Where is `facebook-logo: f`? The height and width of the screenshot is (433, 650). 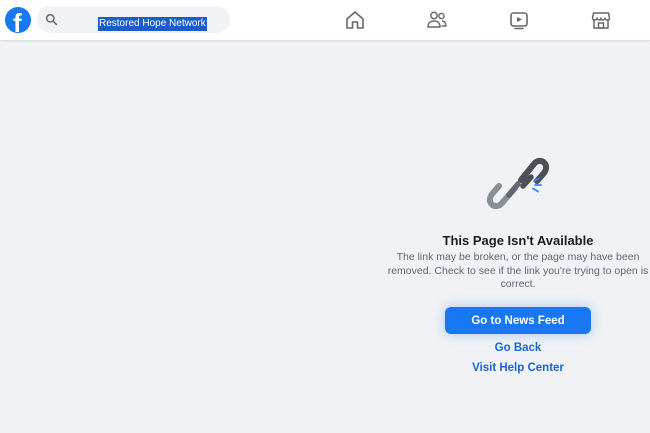
facebook-logo: f is located at coordinates (18, 20).